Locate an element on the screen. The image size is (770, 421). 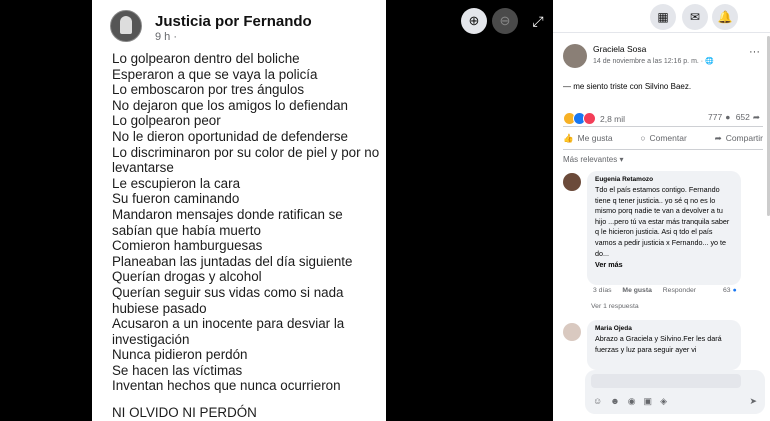
image-post-time: 9 h · is located at coordinates (166, 37).